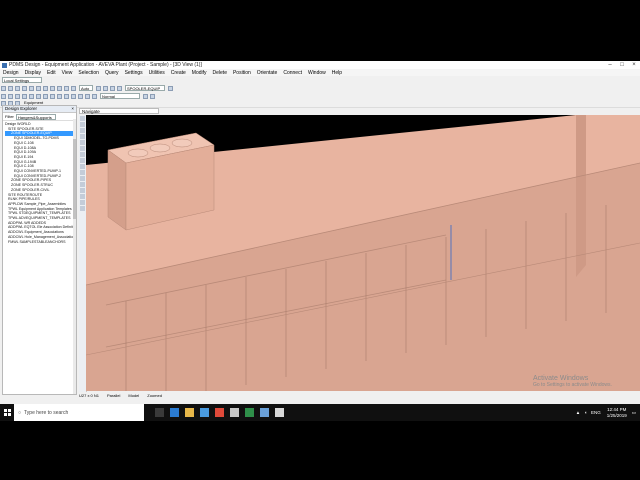 The image size is (640, 480). Describe the element at coordinates (242, 73) in the screenshot. I see `menu-item-position: Position` at that location.